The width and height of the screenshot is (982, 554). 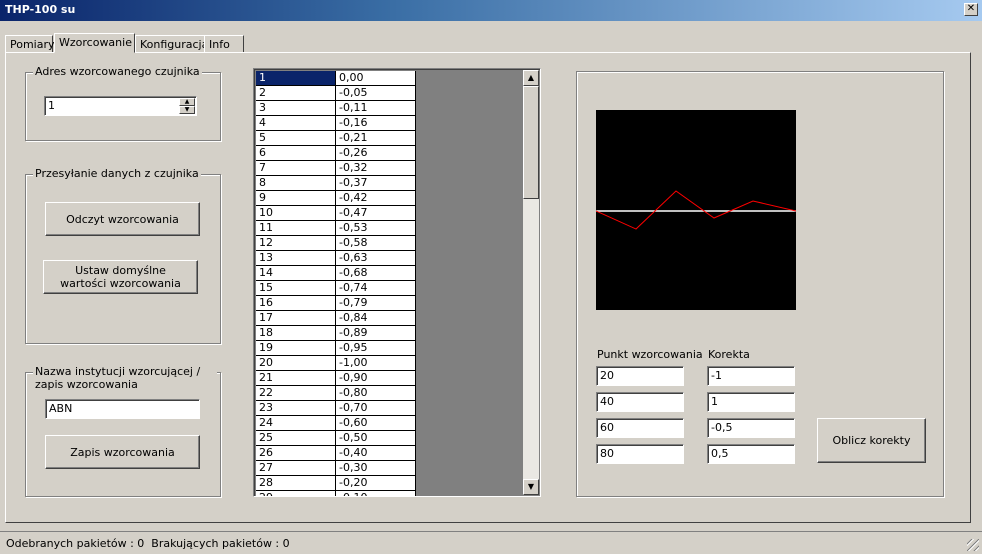 I want to click on row-index-cell: 14, so click(x=296, y=273).